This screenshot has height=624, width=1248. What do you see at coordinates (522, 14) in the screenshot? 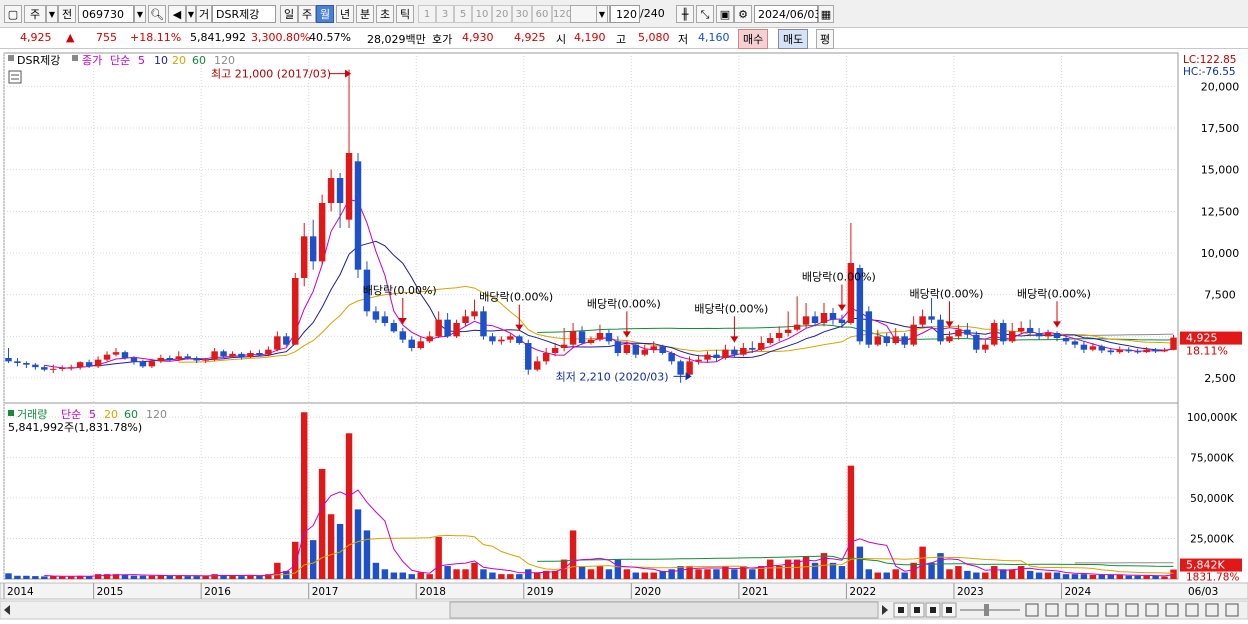
I see `interval-button: 30` at bounding box center [522, 14].